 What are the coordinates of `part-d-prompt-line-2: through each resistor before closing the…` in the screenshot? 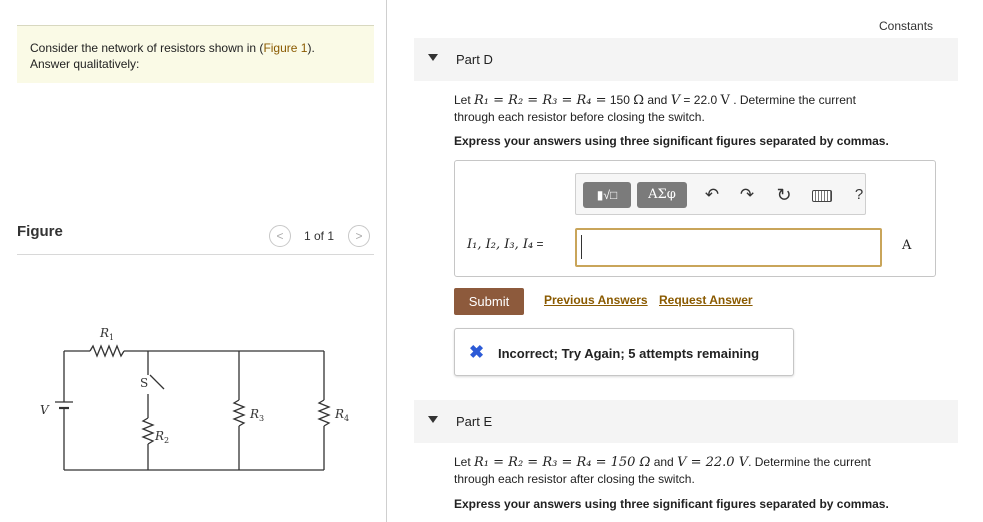 It's located at (579, 117).